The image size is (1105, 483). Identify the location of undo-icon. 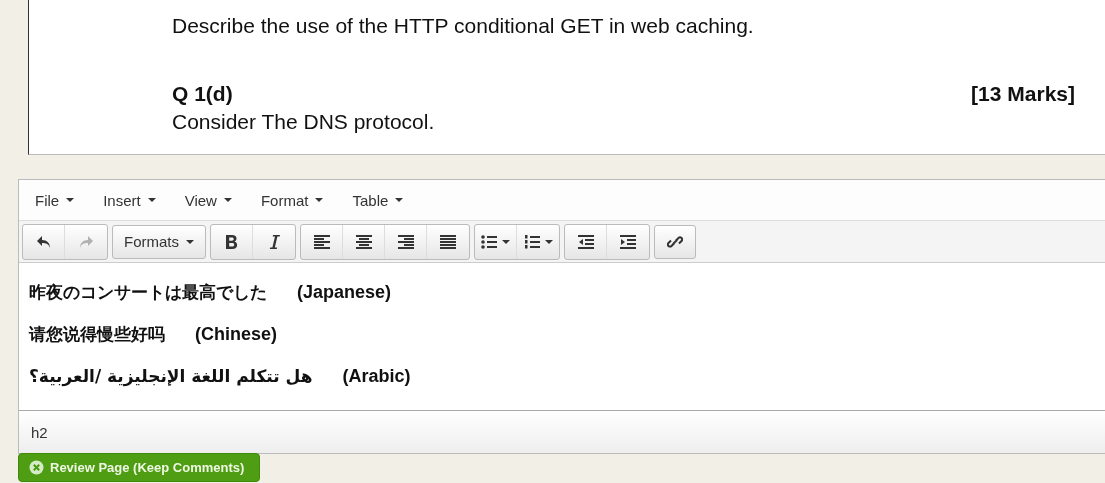
(43, 241).